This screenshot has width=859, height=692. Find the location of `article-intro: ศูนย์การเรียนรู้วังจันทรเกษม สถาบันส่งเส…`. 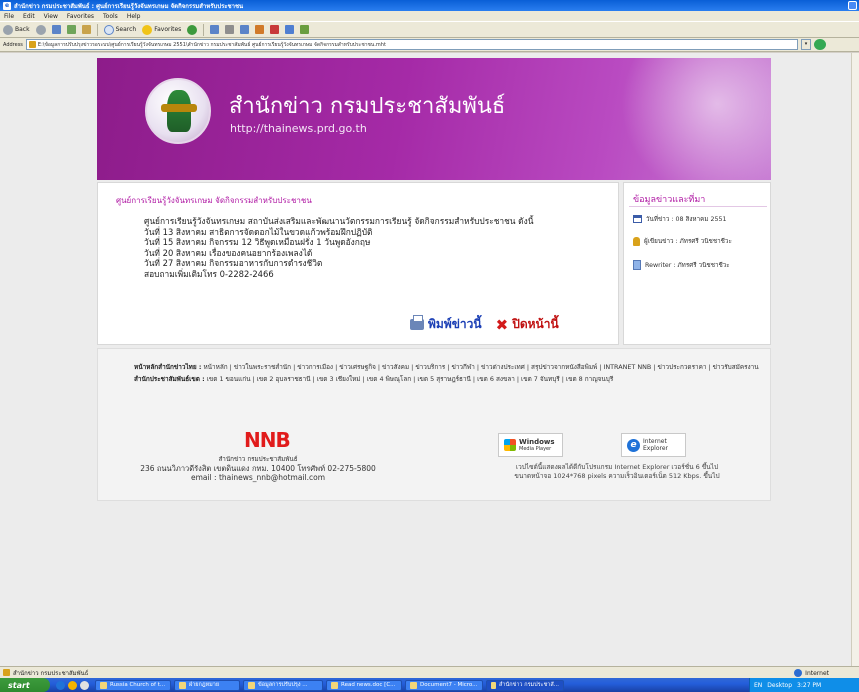

article-intro: ศูนย์การเรียนรู้วังจันทรเกษม สถาบันส่งเส… is located at coordinates (339, 221).